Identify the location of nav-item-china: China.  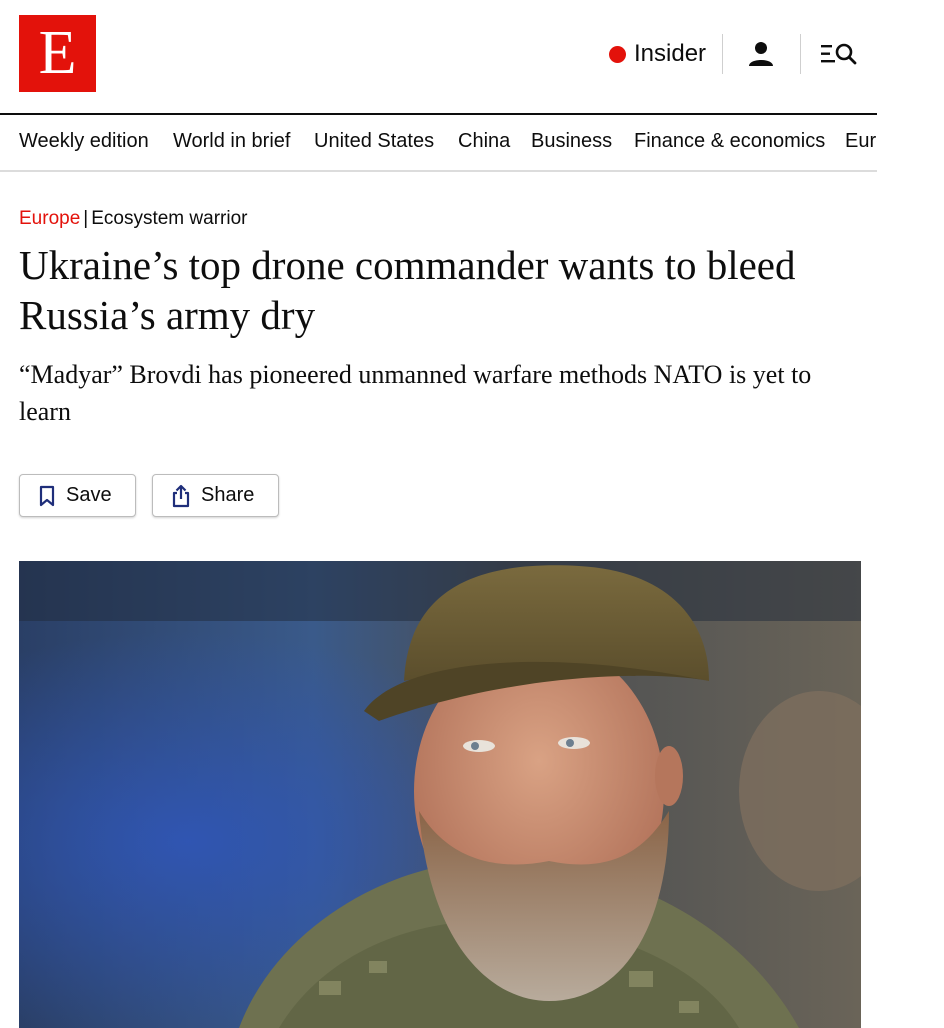
(484, 141).